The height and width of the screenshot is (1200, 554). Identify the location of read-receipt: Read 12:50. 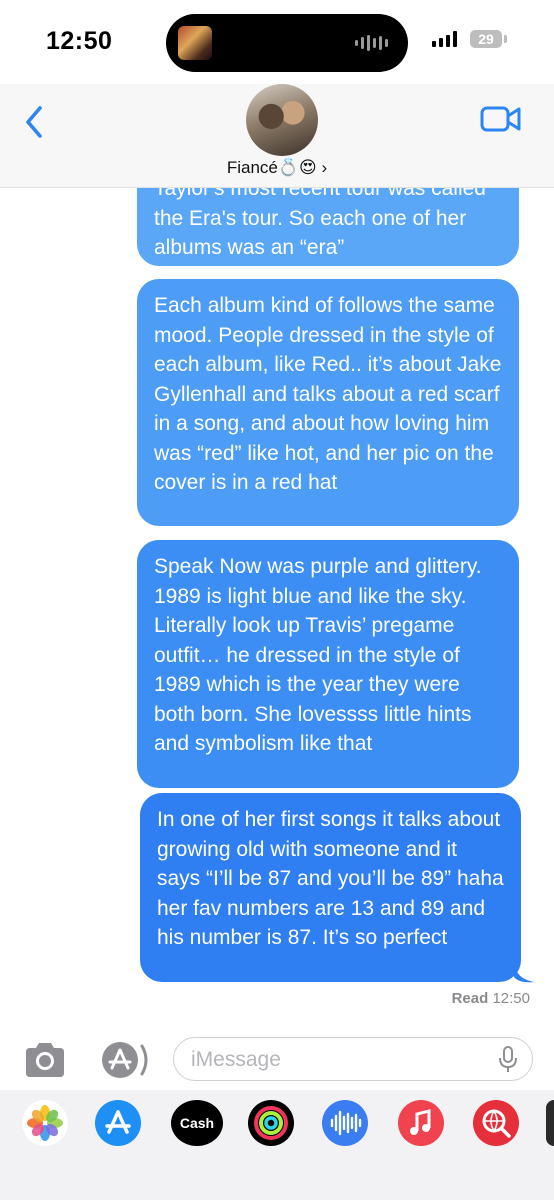
(491, 998).